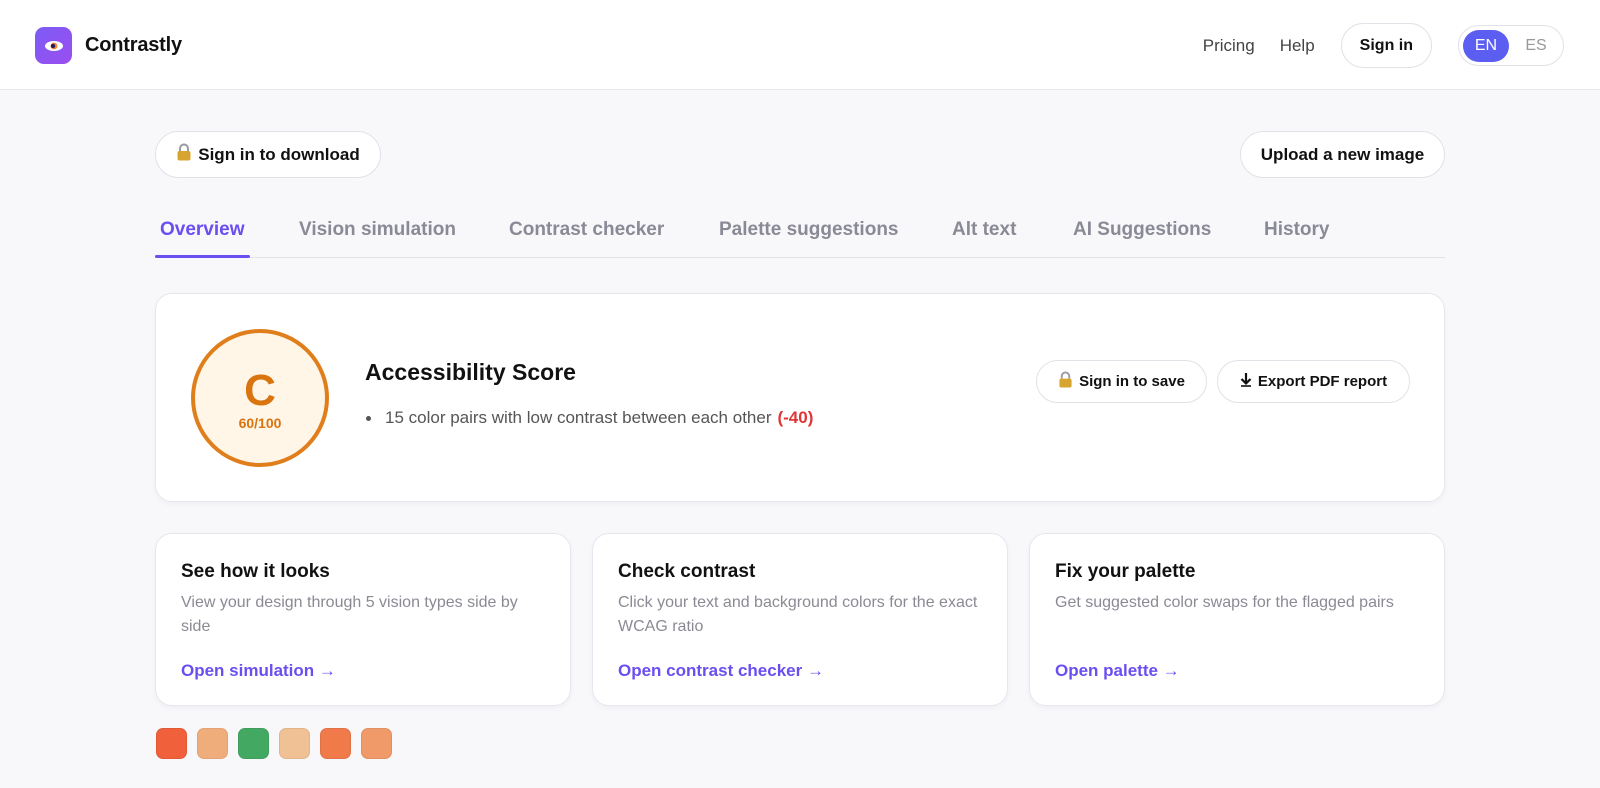  I want to click on grade-badge: C 60/100, so click(260, 398).